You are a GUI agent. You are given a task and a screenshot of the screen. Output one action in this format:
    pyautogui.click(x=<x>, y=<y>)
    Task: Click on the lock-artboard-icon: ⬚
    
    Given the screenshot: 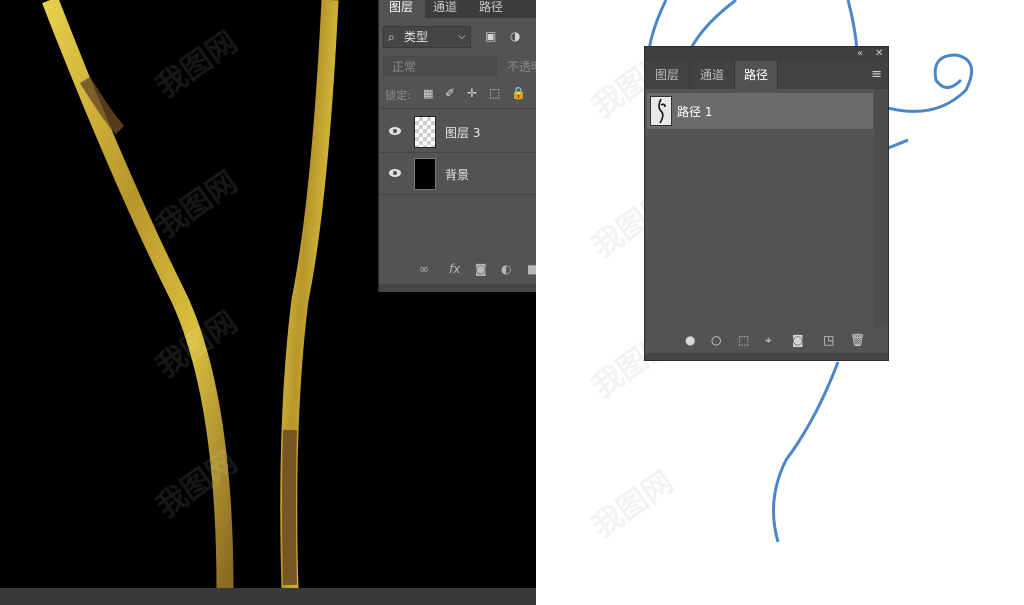 What is the action you would take?
    pyautogui.click(x=494, y=93)
    